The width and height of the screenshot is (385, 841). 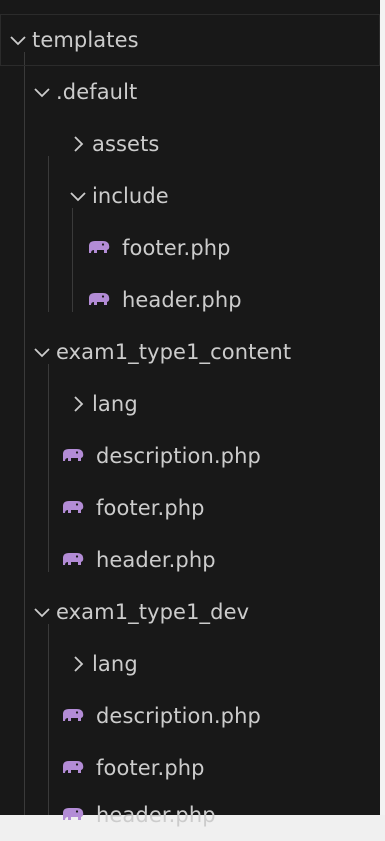 I want to click on tree-item-folder: .default, so click(x=190, y=92).